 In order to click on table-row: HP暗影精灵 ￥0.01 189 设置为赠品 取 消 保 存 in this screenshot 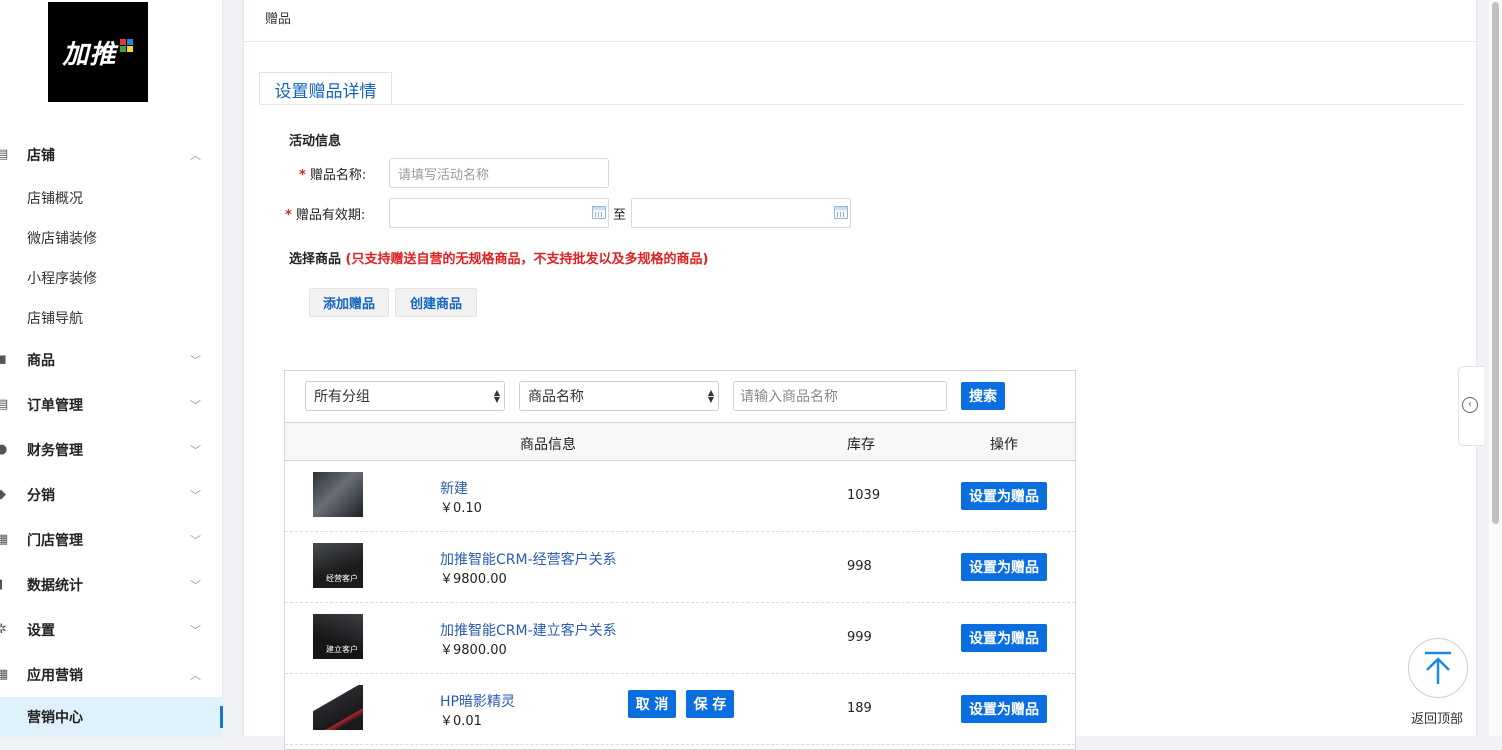, I will do `click(680, 709)`.